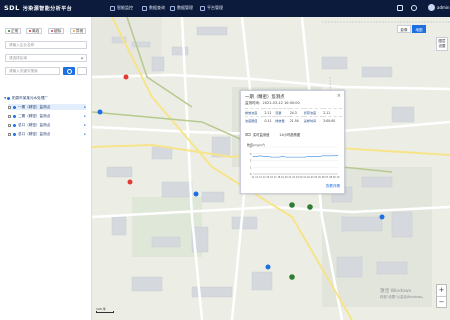  I want to click on tree-item-point-2: 二期（精密）监测点 ▸, so click(47, 116).